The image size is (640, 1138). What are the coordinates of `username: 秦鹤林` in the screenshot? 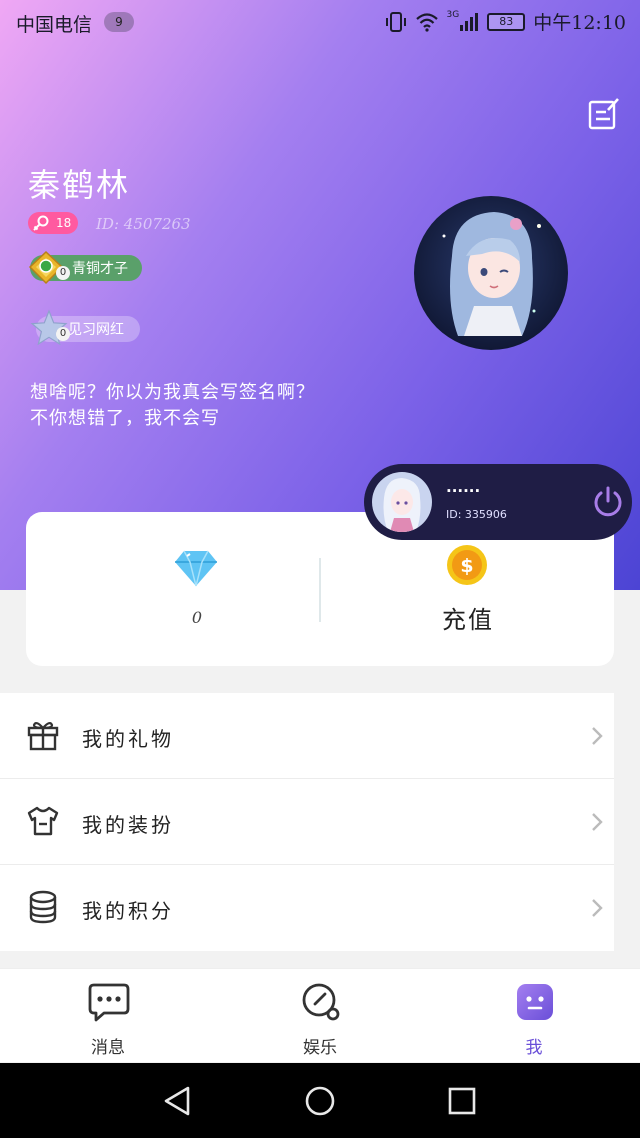 It's located at (79, 185).